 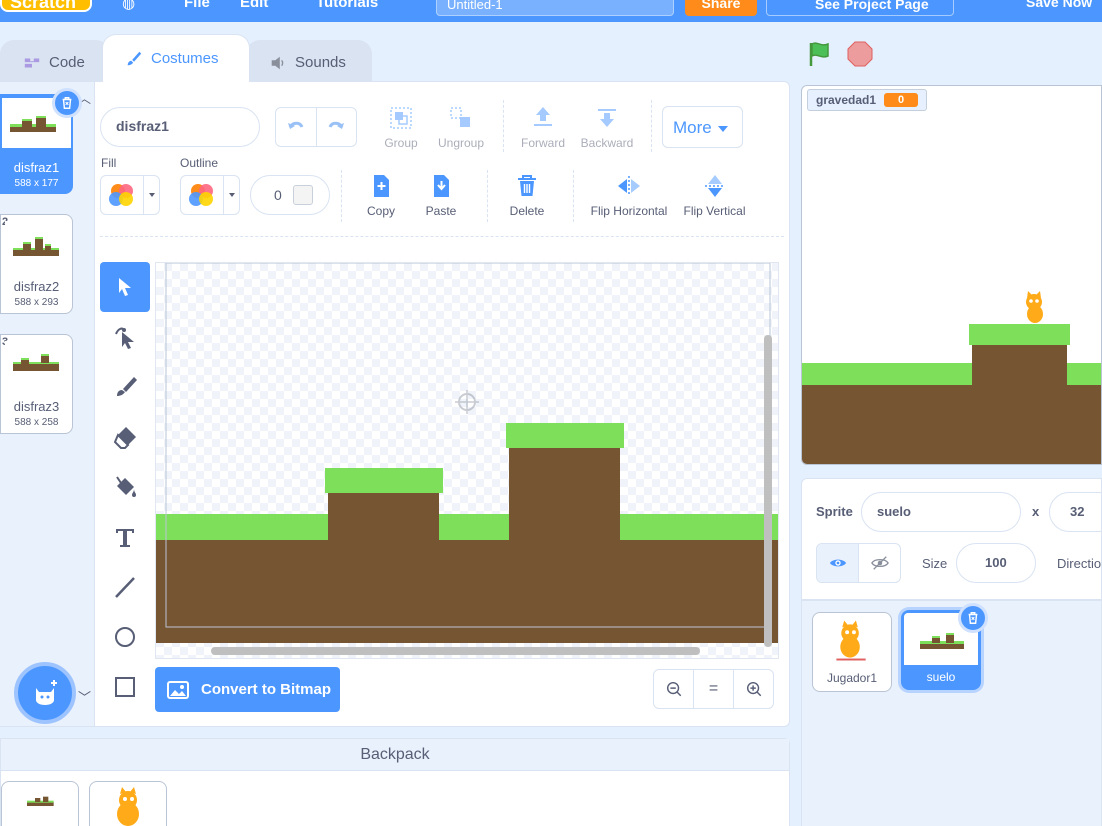 I want to click on scratch-logo: Scratch, so click(x=46, y=6).